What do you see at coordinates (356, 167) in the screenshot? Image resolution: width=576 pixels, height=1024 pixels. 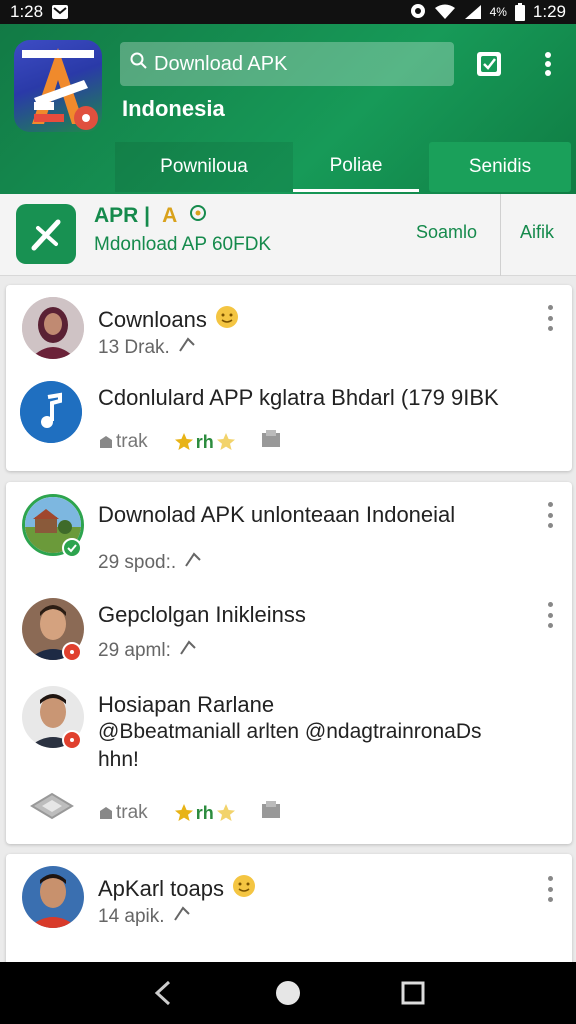 I see `tab-popular: Poliae` at bounding box center [356, 167].